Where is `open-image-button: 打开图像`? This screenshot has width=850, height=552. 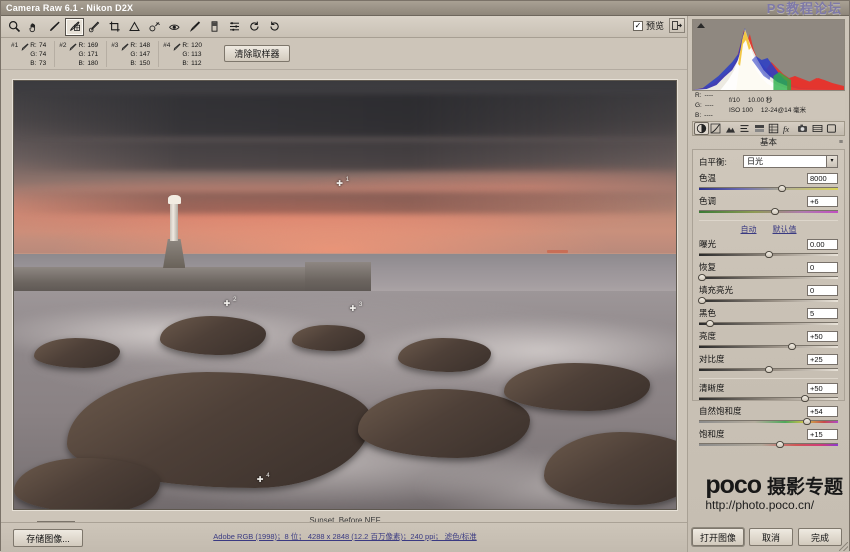
open-image-button: 打开图像 is located at coordinates (718, 537).